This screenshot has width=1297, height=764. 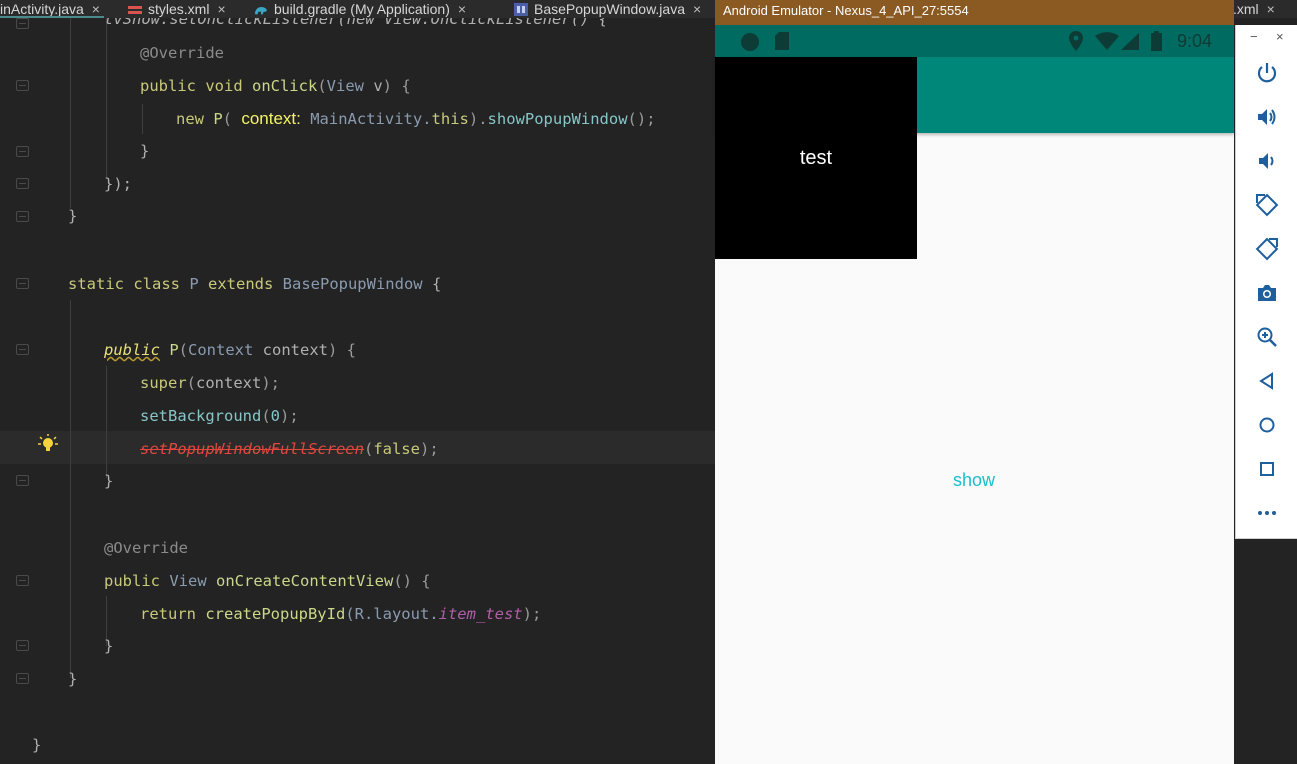 I want to click on tab-label: styles.xml, so click(x=179, y=9).